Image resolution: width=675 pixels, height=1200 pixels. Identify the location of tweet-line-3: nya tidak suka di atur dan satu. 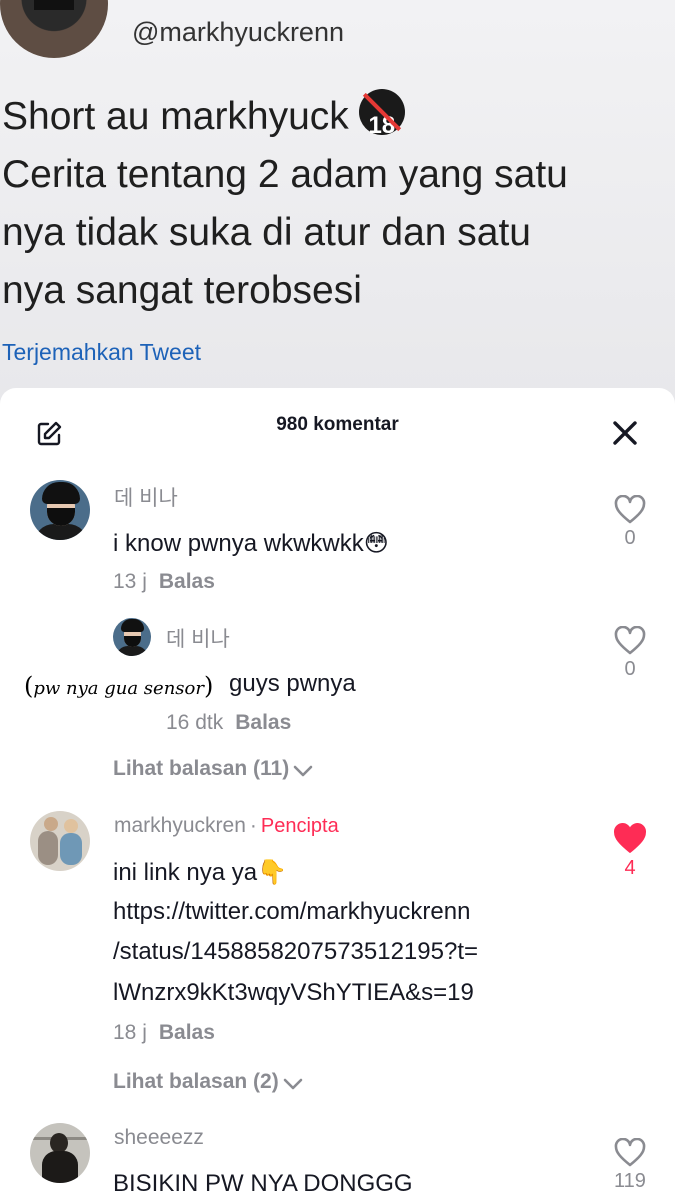
(266, 232).